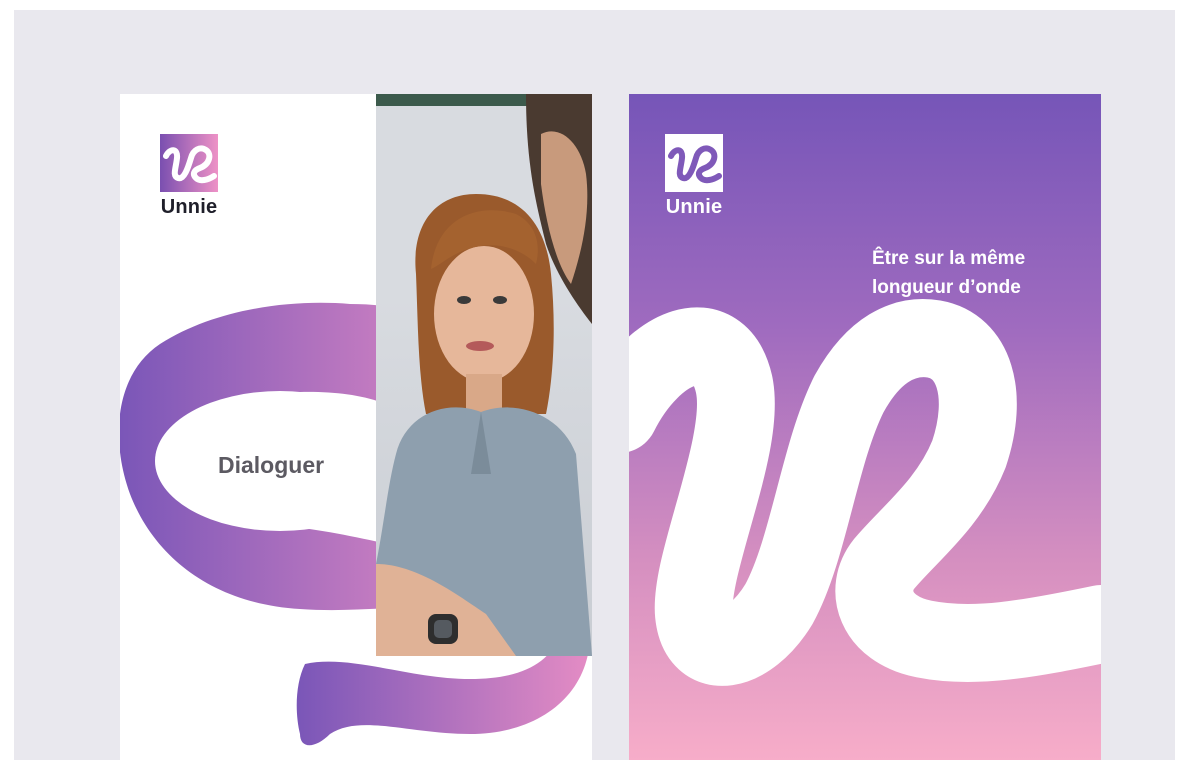 The height and width of the screenshot is (760, 1189). Describe the element at coordinates (948, 273) in the screenshot. I see `tagline: Être sur la même longueur d’onde` at that location.